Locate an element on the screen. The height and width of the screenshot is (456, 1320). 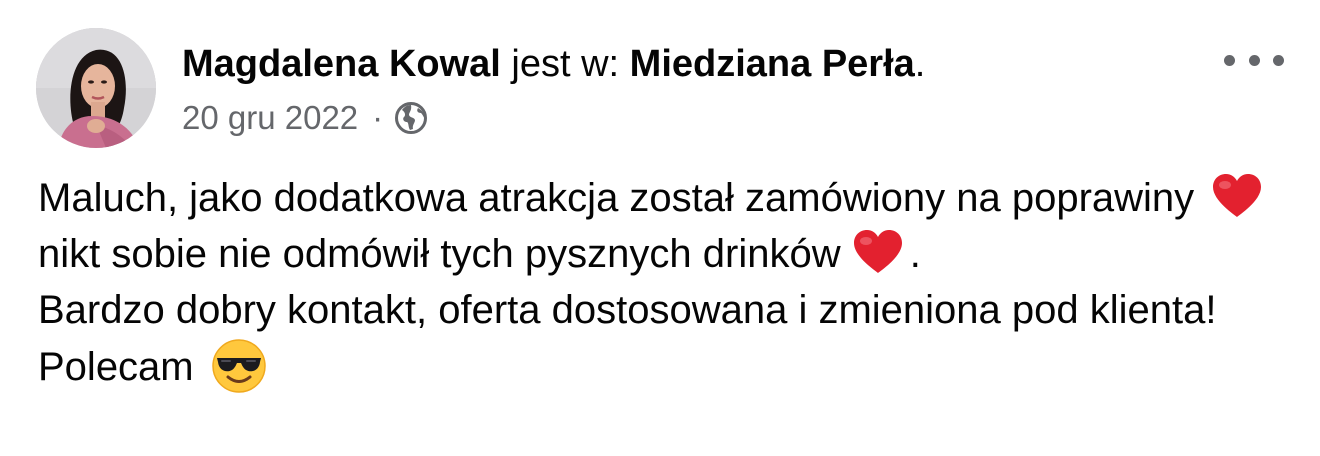
author-avatar is located at coordinates (96, 88).